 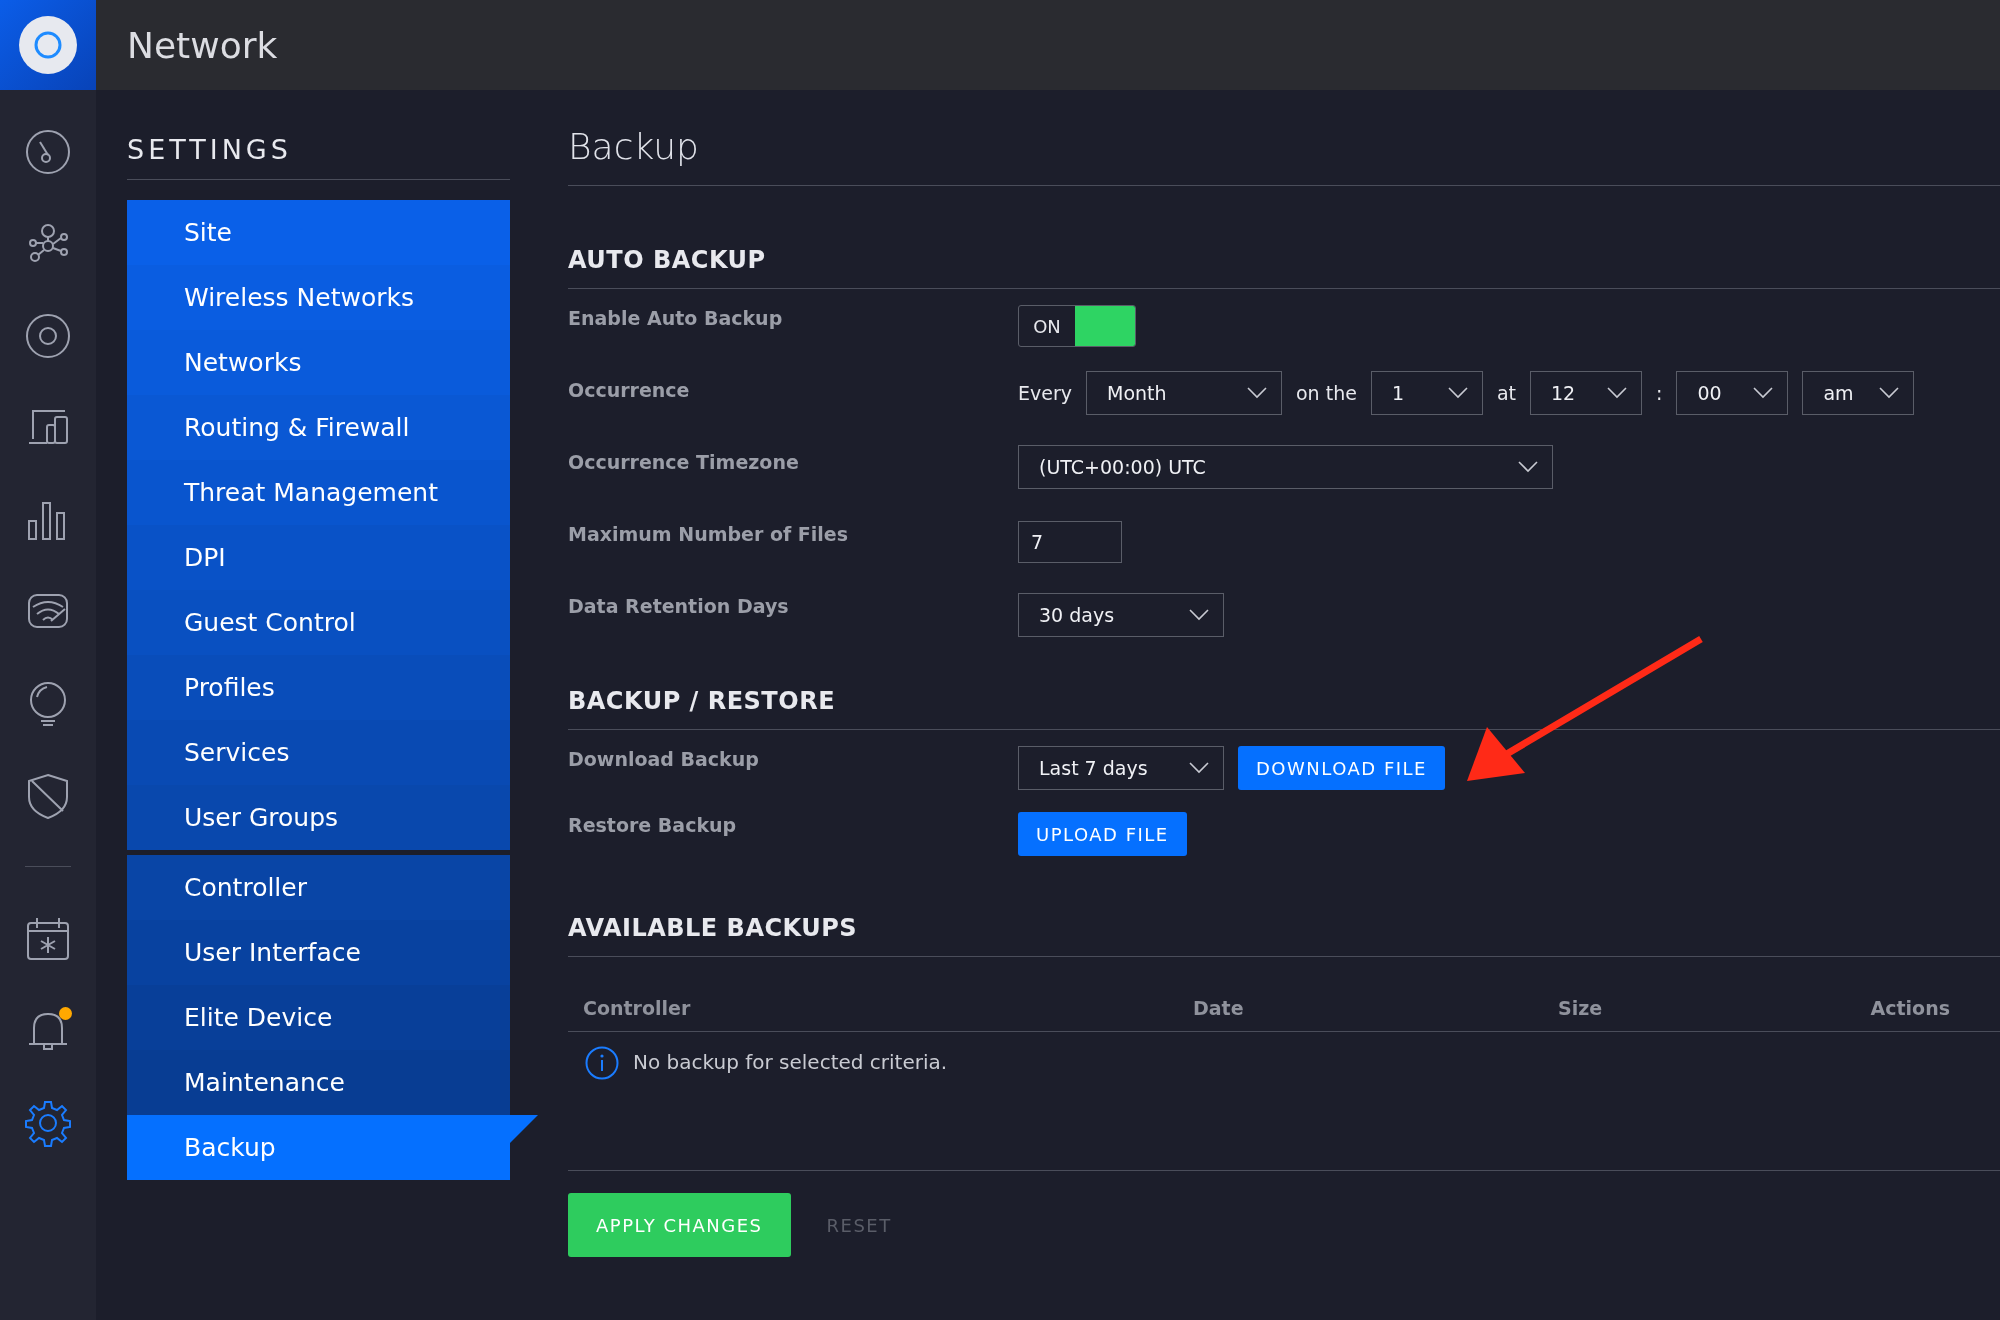 What do you see at coordinates (1184, 393) in the screenshot?
I see `schedule-dropdown: Month` at bounding box center [1184, 393].